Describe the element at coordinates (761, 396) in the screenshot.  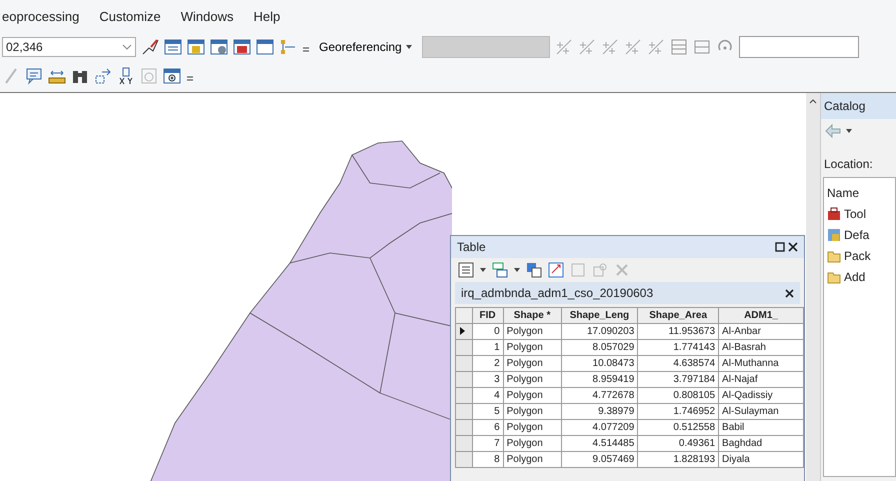
I see `table-cell: Al-Qadissiy` at that location.